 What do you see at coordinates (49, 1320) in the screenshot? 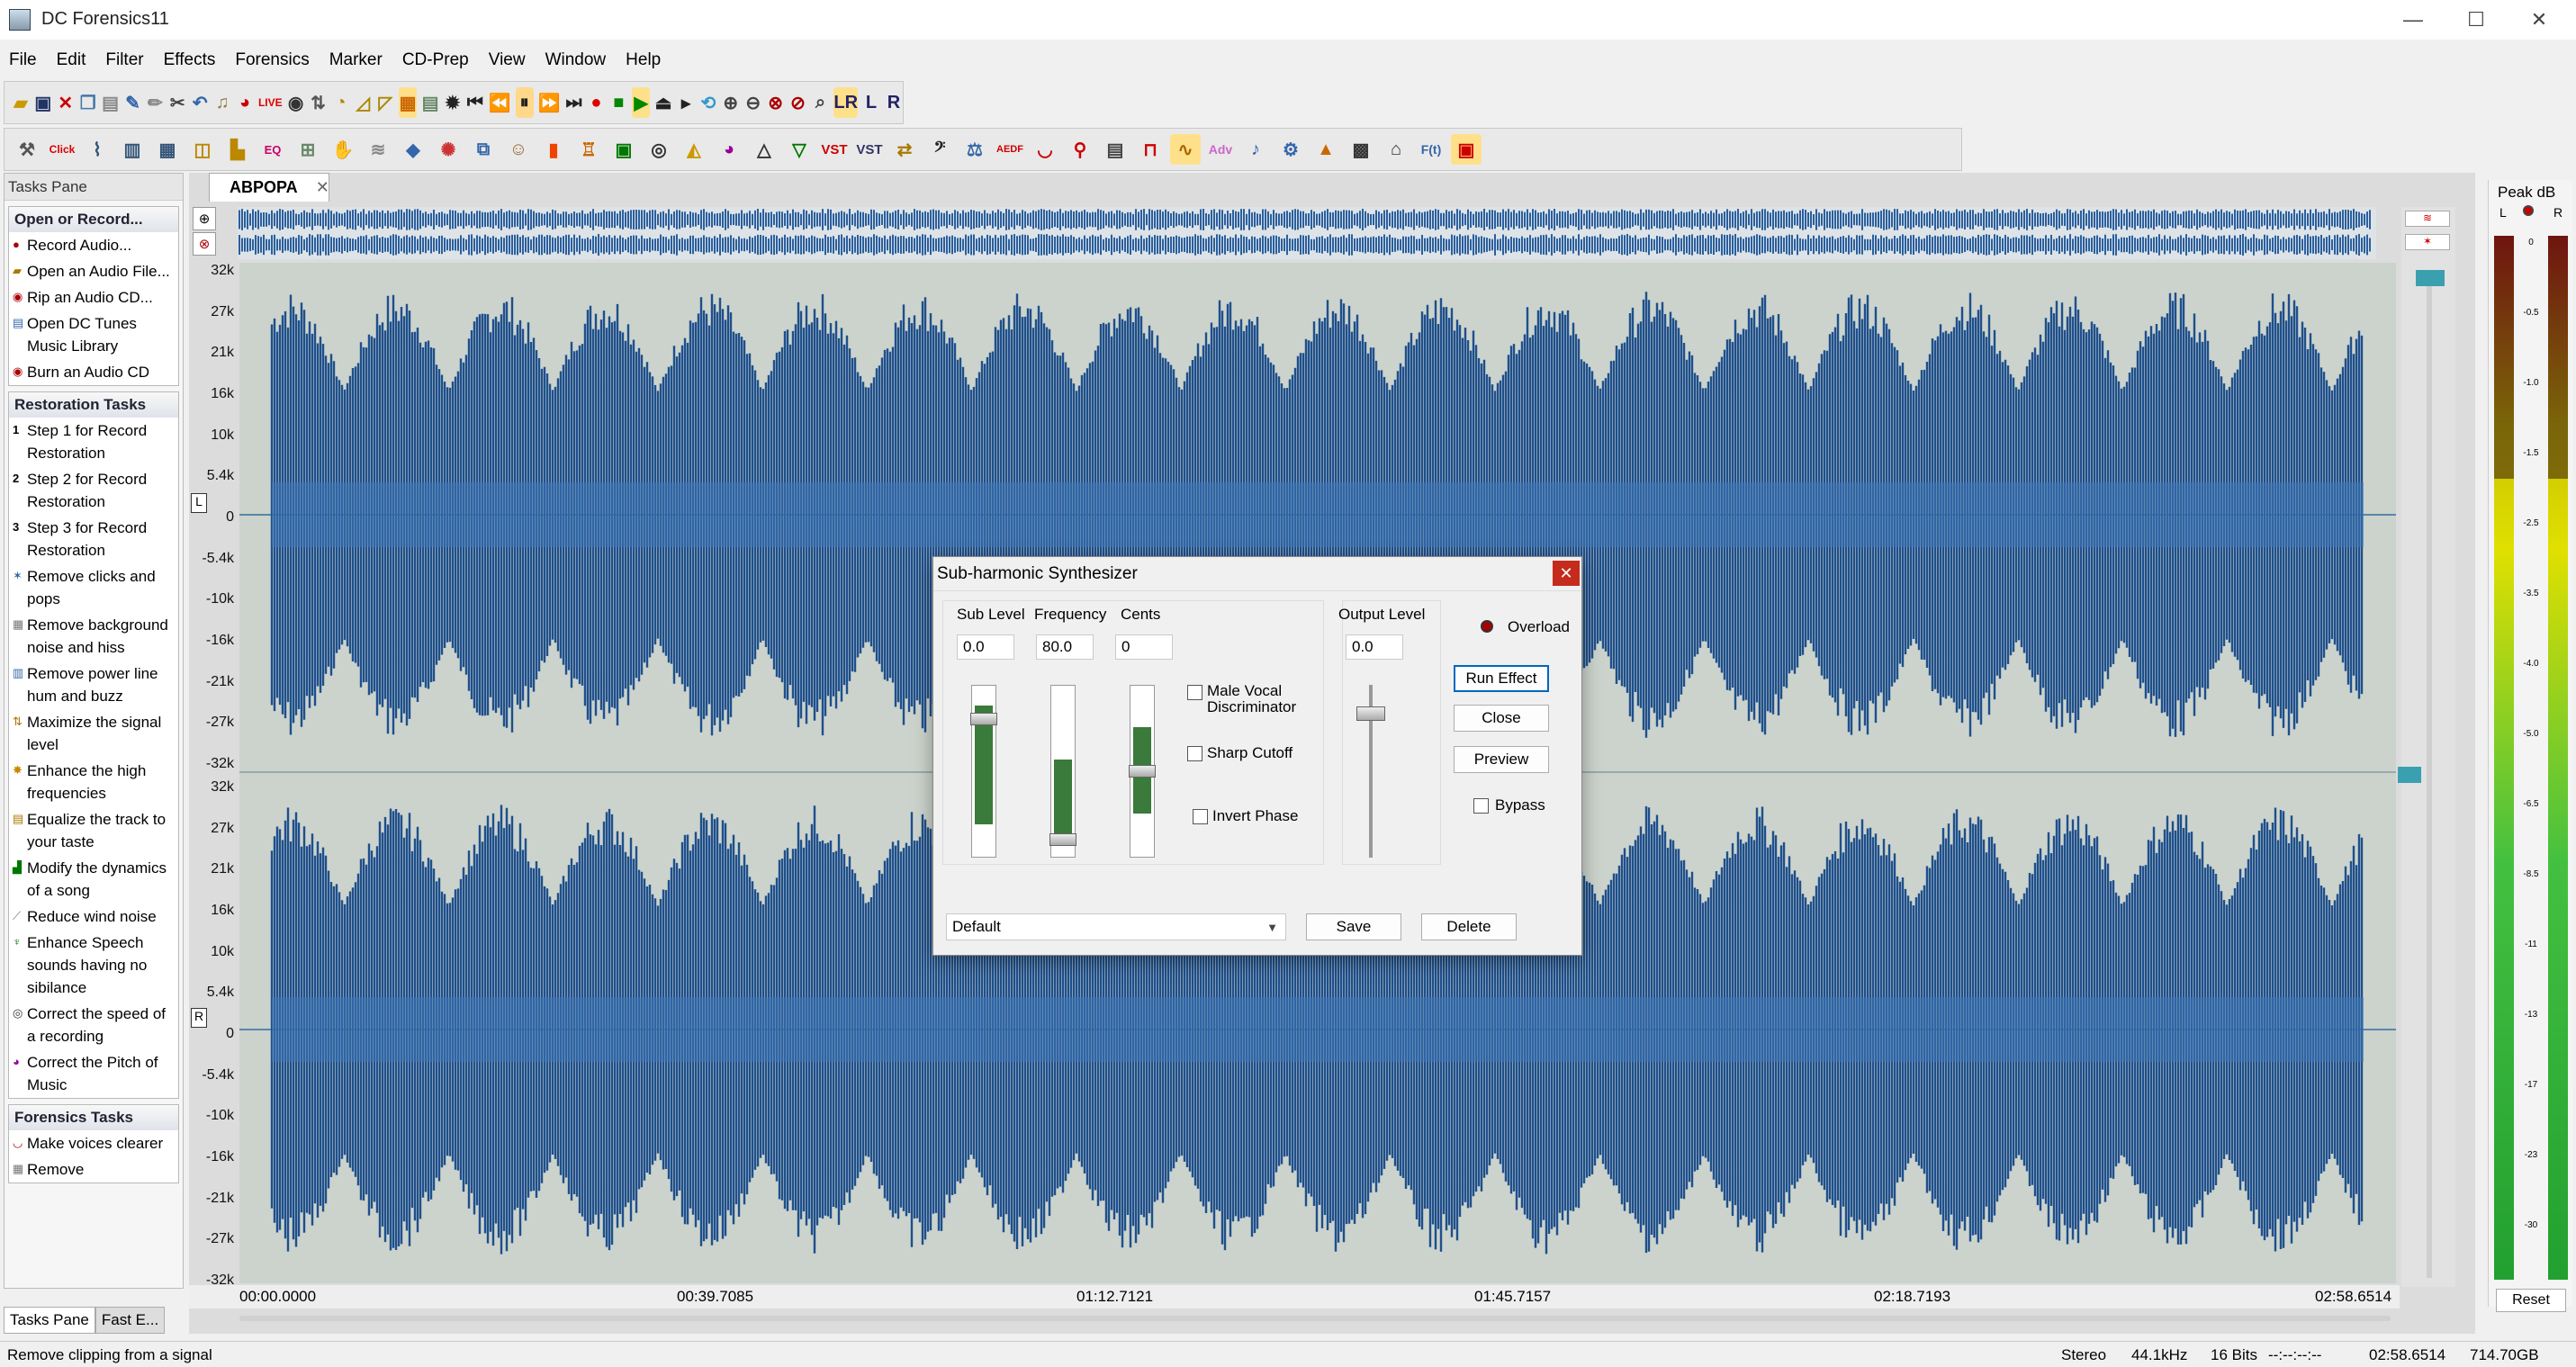
I see `tab-tasks-pane: Tasks Pane` at bounding box center [49, 1320].